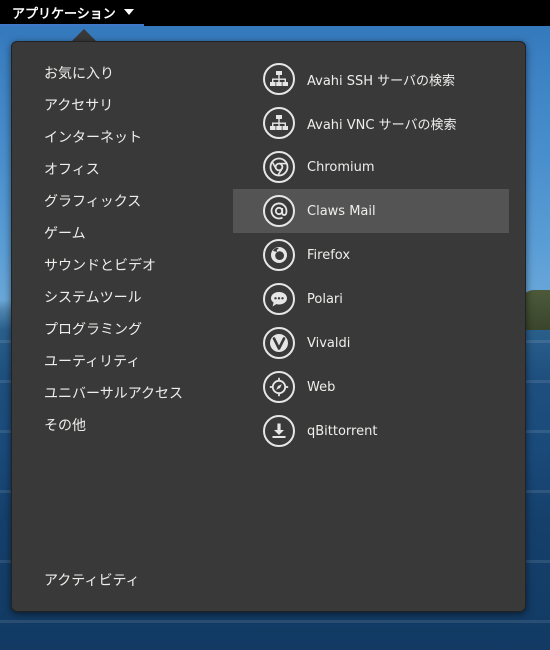 Image resolution: width=550 pixels, height=650 pixels. Describe the element at coordinates (113, 298) in the screenshot. I see `category-item: システムツール` at that location.